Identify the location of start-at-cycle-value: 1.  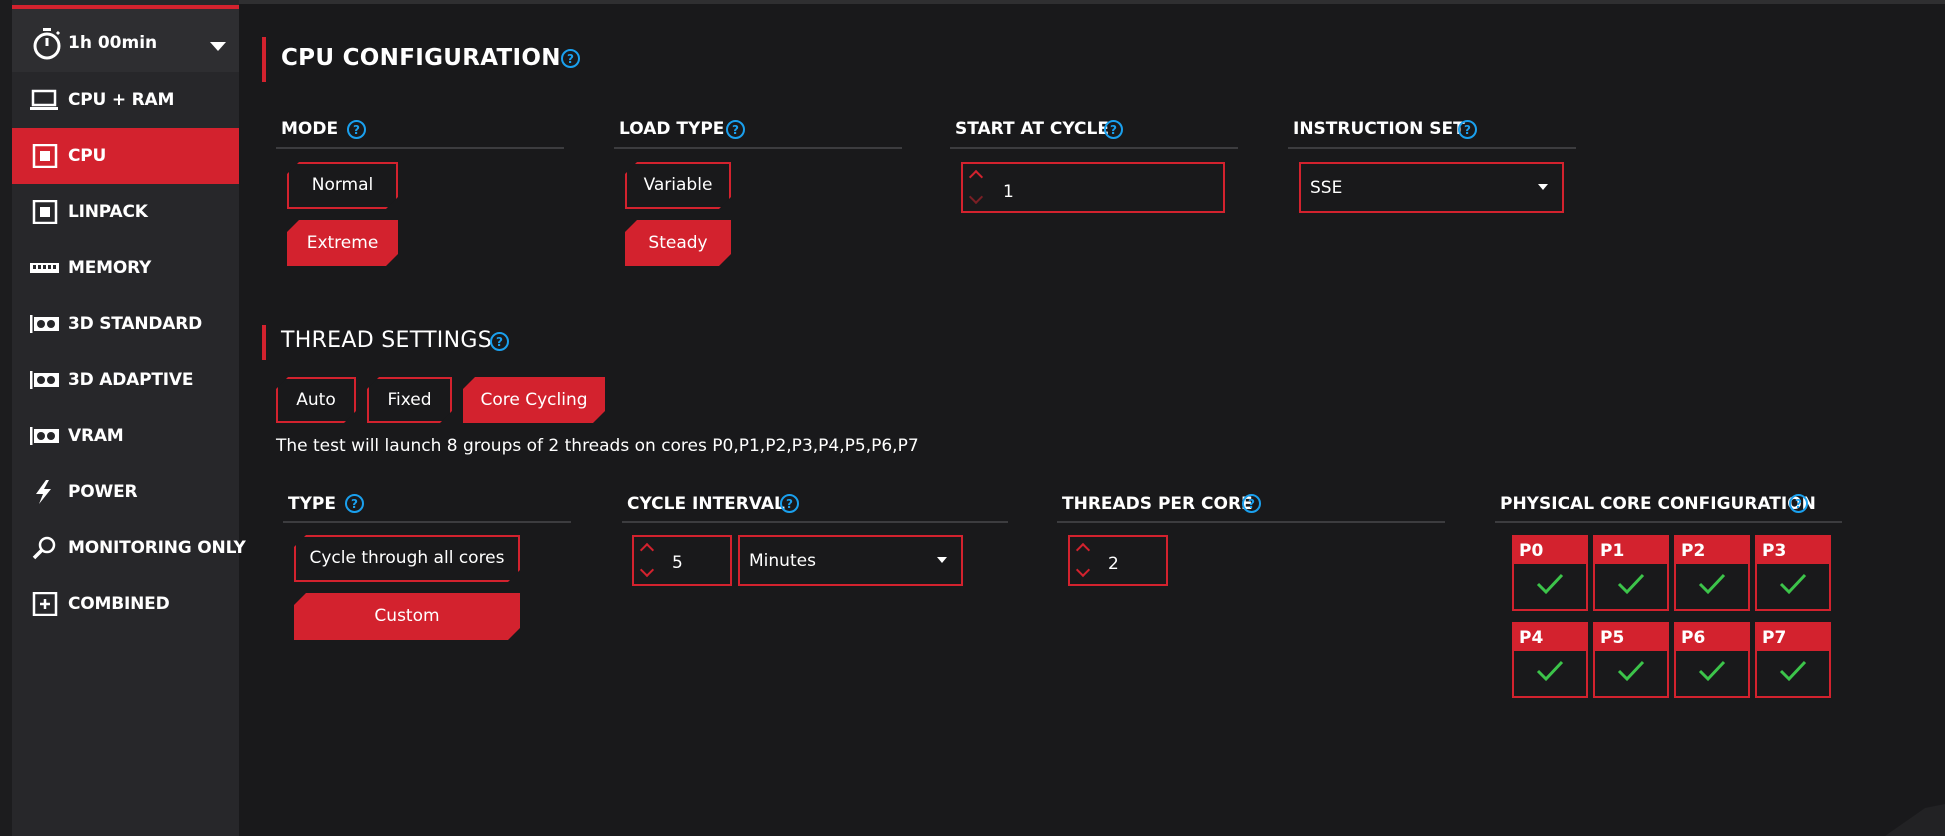
(1008, 192).